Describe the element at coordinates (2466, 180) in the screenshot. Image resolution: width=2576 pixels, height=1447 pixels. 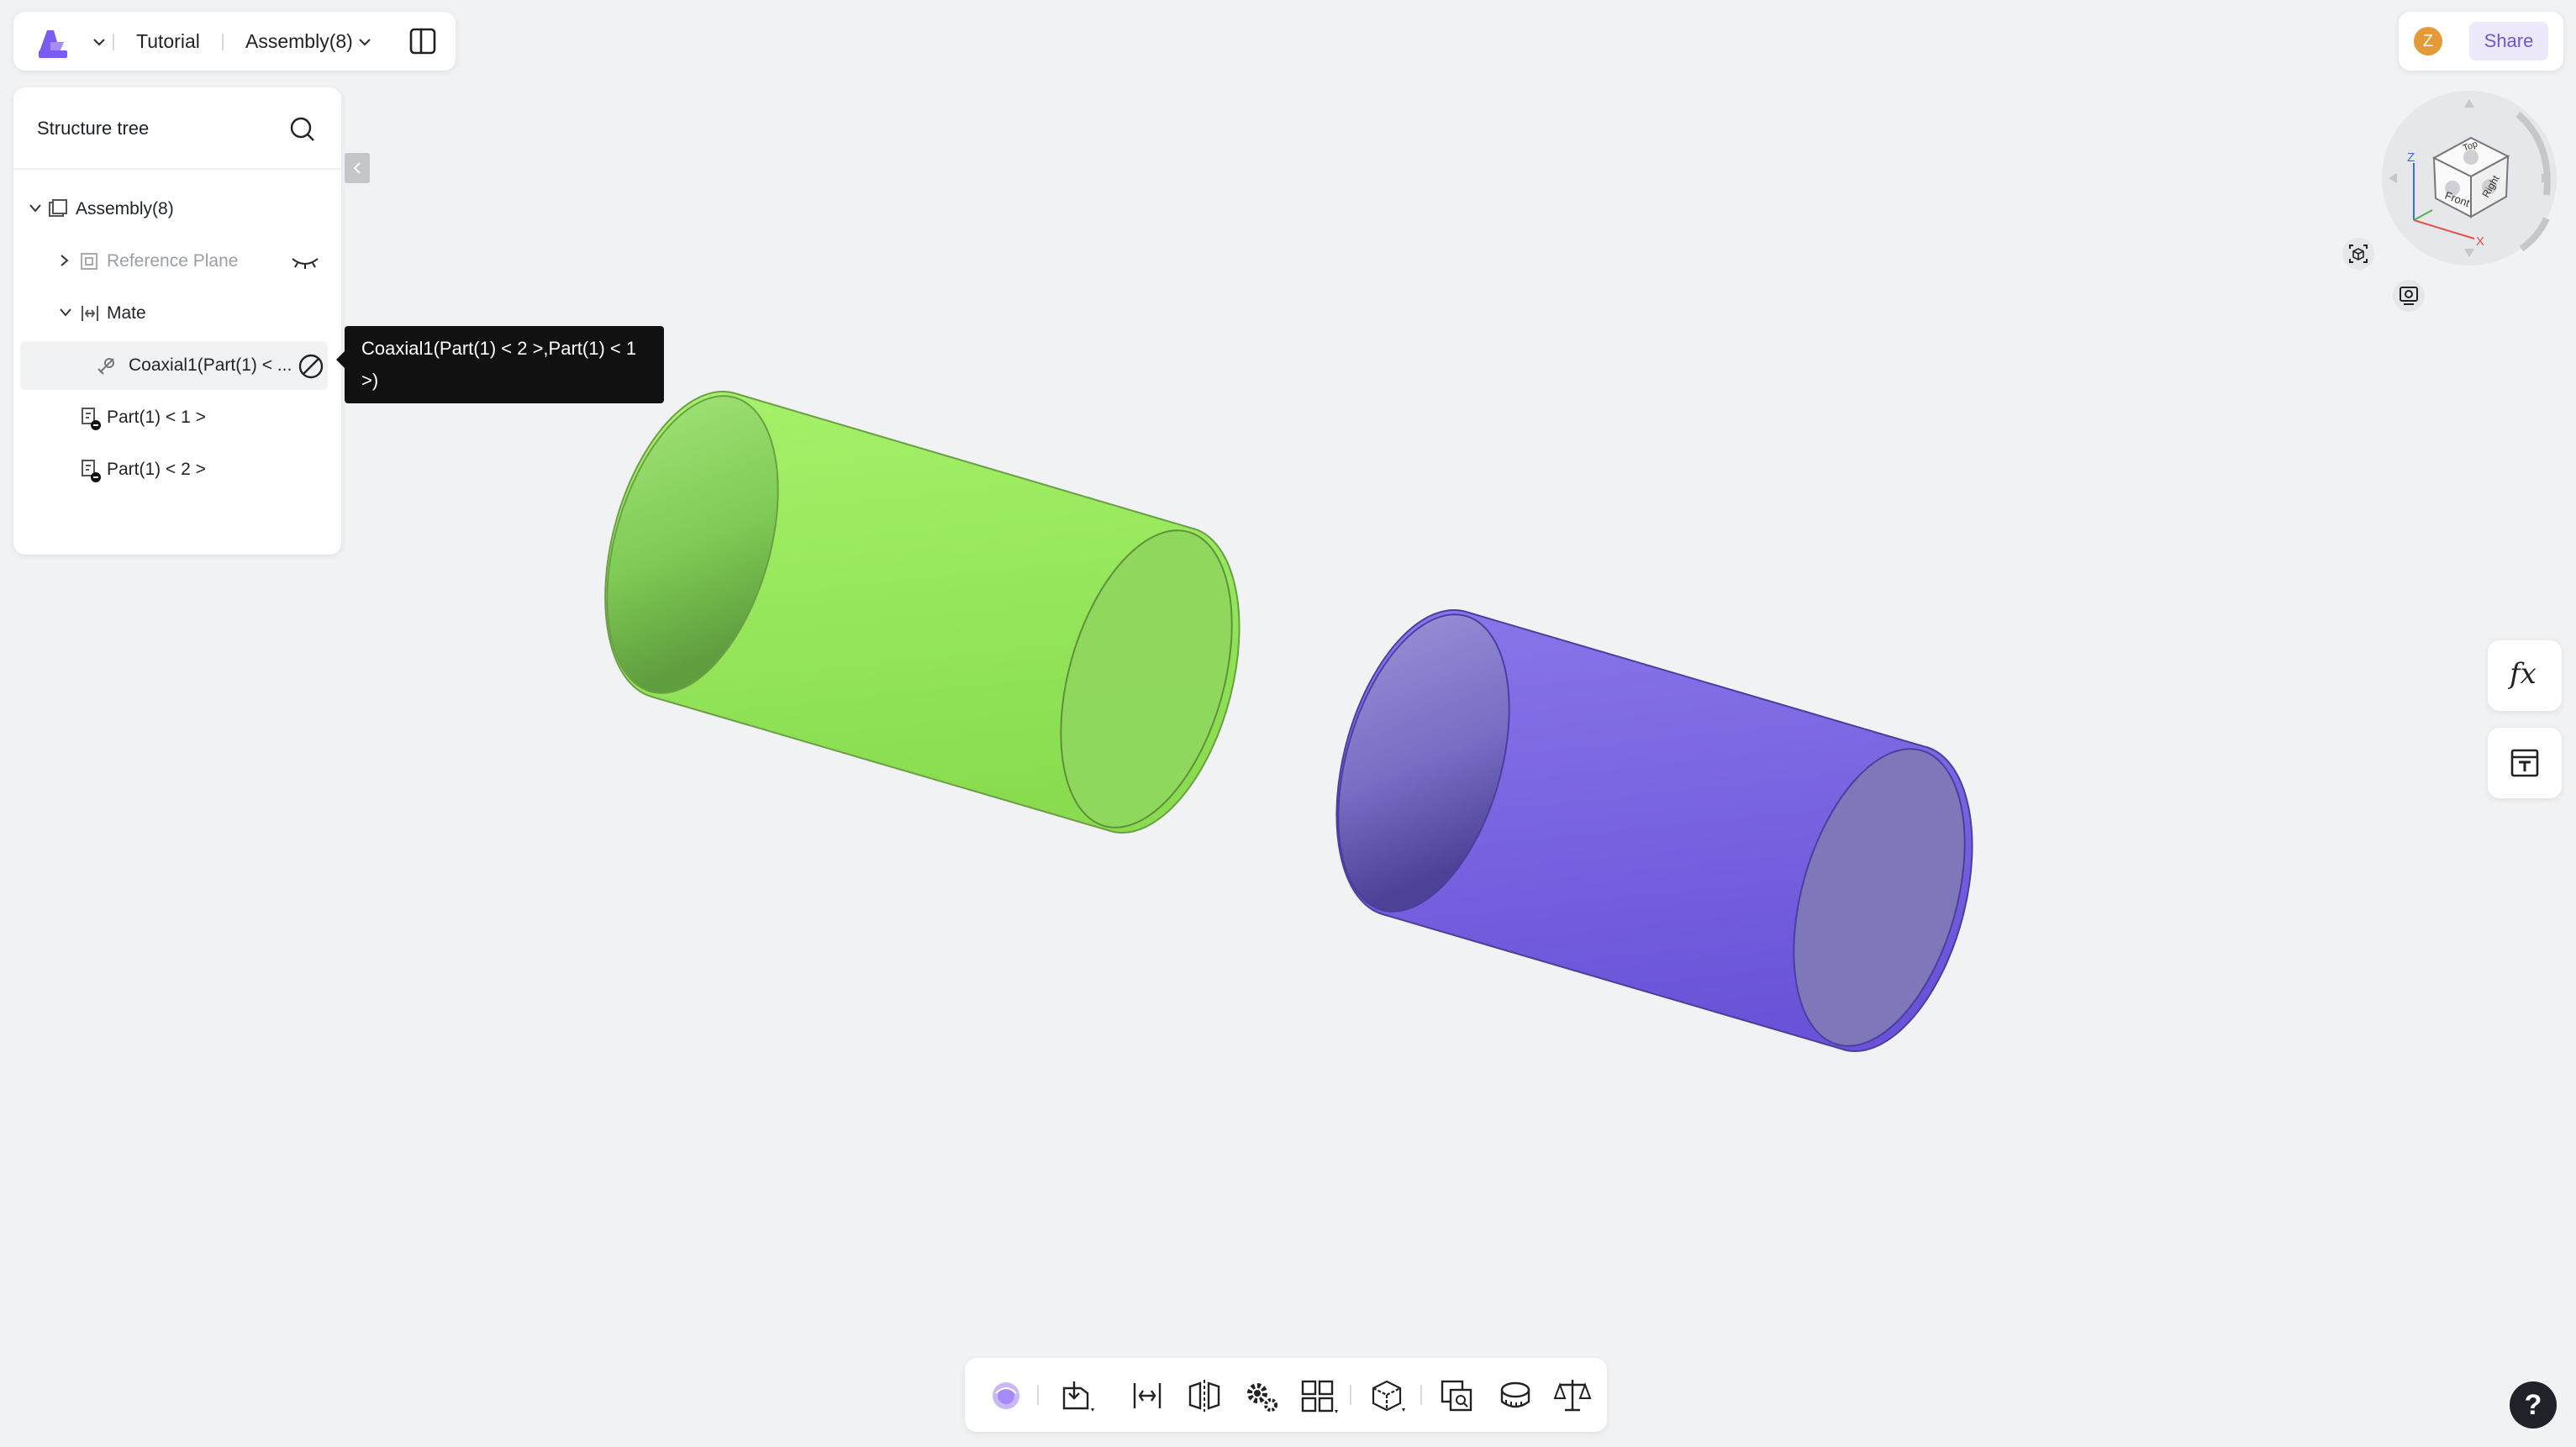
I see `view-cube: Top Front Right Z X` at that location.